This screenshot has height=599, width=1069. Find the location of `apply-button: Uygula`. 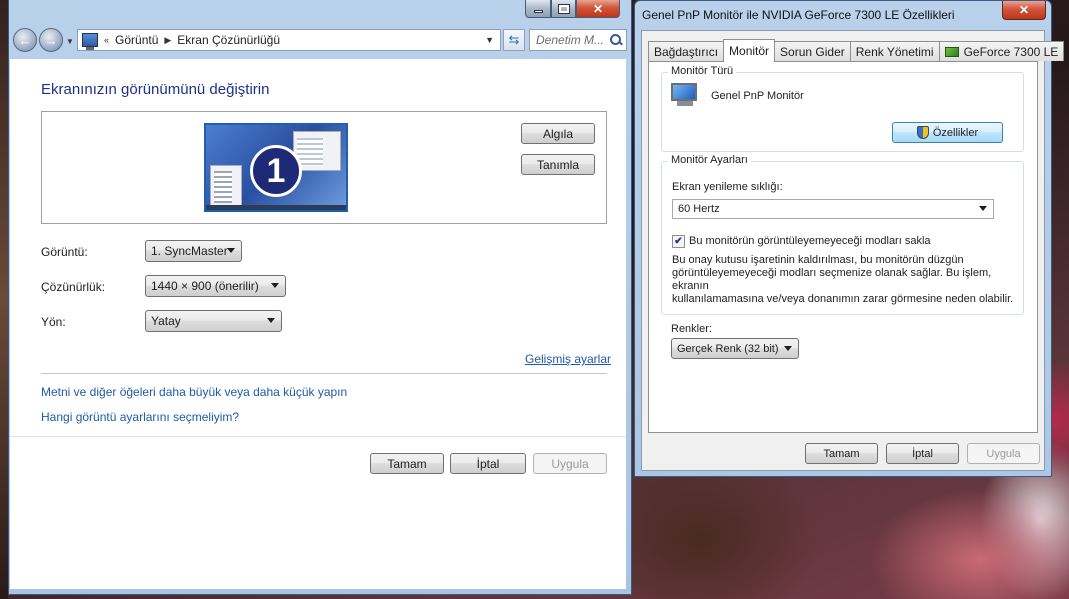

apply-button: Uygula is located at coordinates (570, 463).